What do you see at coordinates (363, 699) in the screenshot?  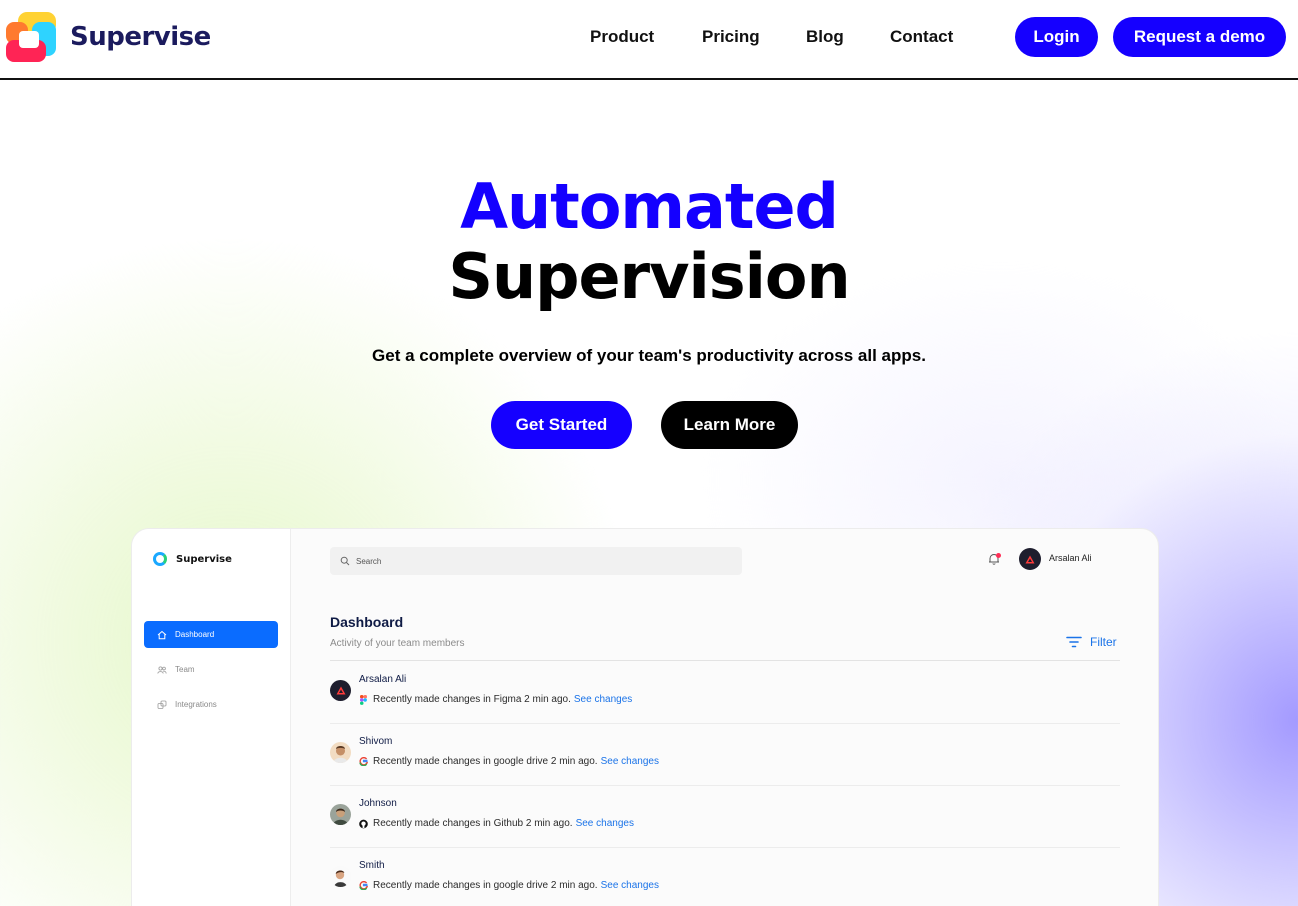 I see `figma-icon` at bounding box center [363, 699].